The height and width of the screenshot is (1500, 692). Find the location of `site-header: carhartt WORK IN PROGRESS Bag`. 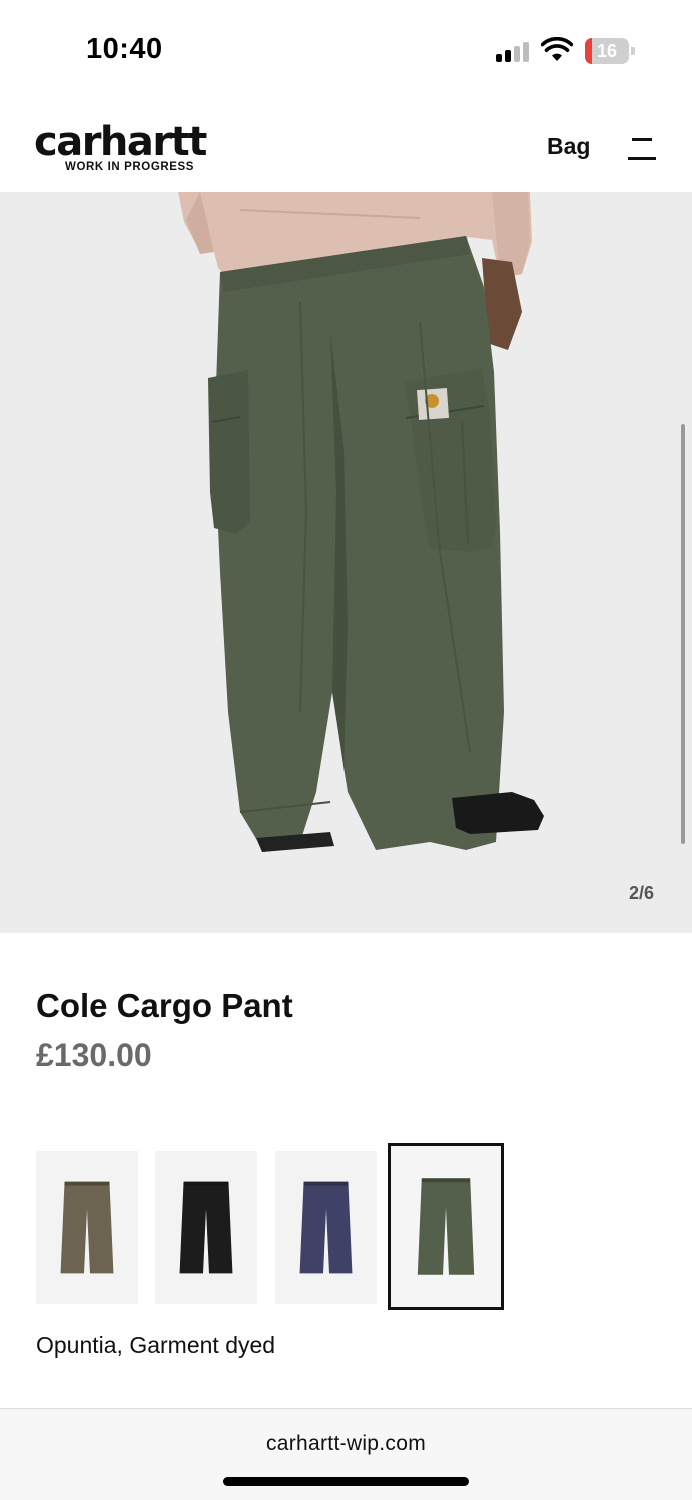

site-header: carhartt WORK IN PROGRESS Bag is located at coordinates (346, 146).